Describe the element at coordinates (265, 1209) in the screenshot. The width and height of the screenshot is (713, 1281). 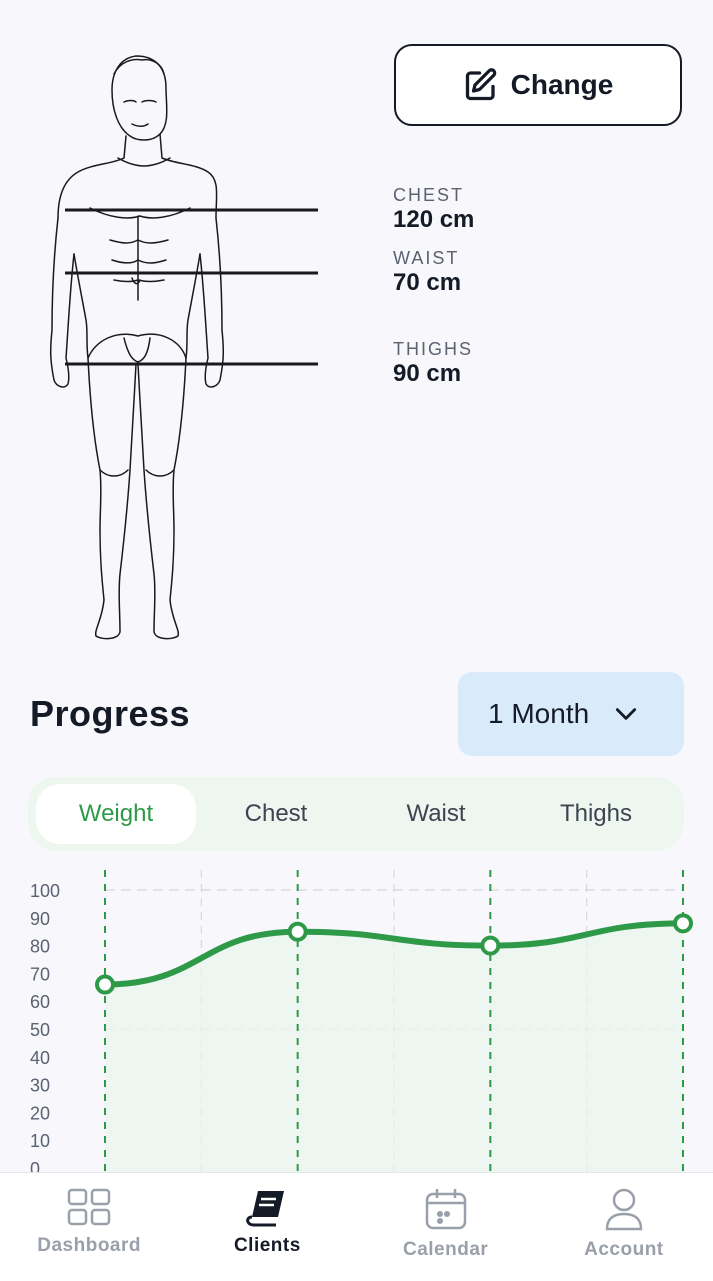
I see `book-icon` at that location.